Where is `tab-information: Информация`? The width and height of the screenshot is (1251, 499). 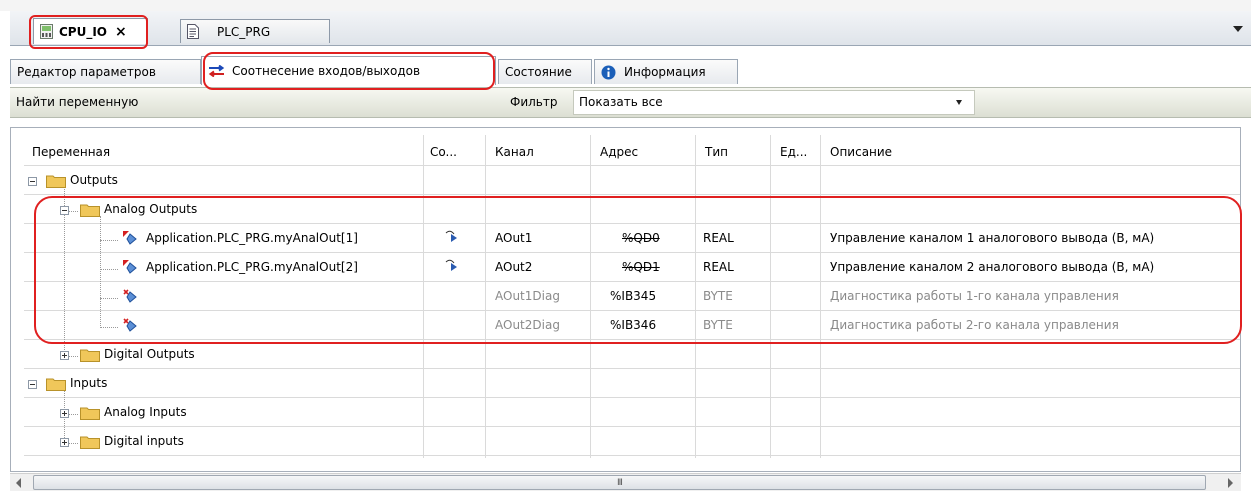
tab-information: Информация is located at coordinates (666, 71).